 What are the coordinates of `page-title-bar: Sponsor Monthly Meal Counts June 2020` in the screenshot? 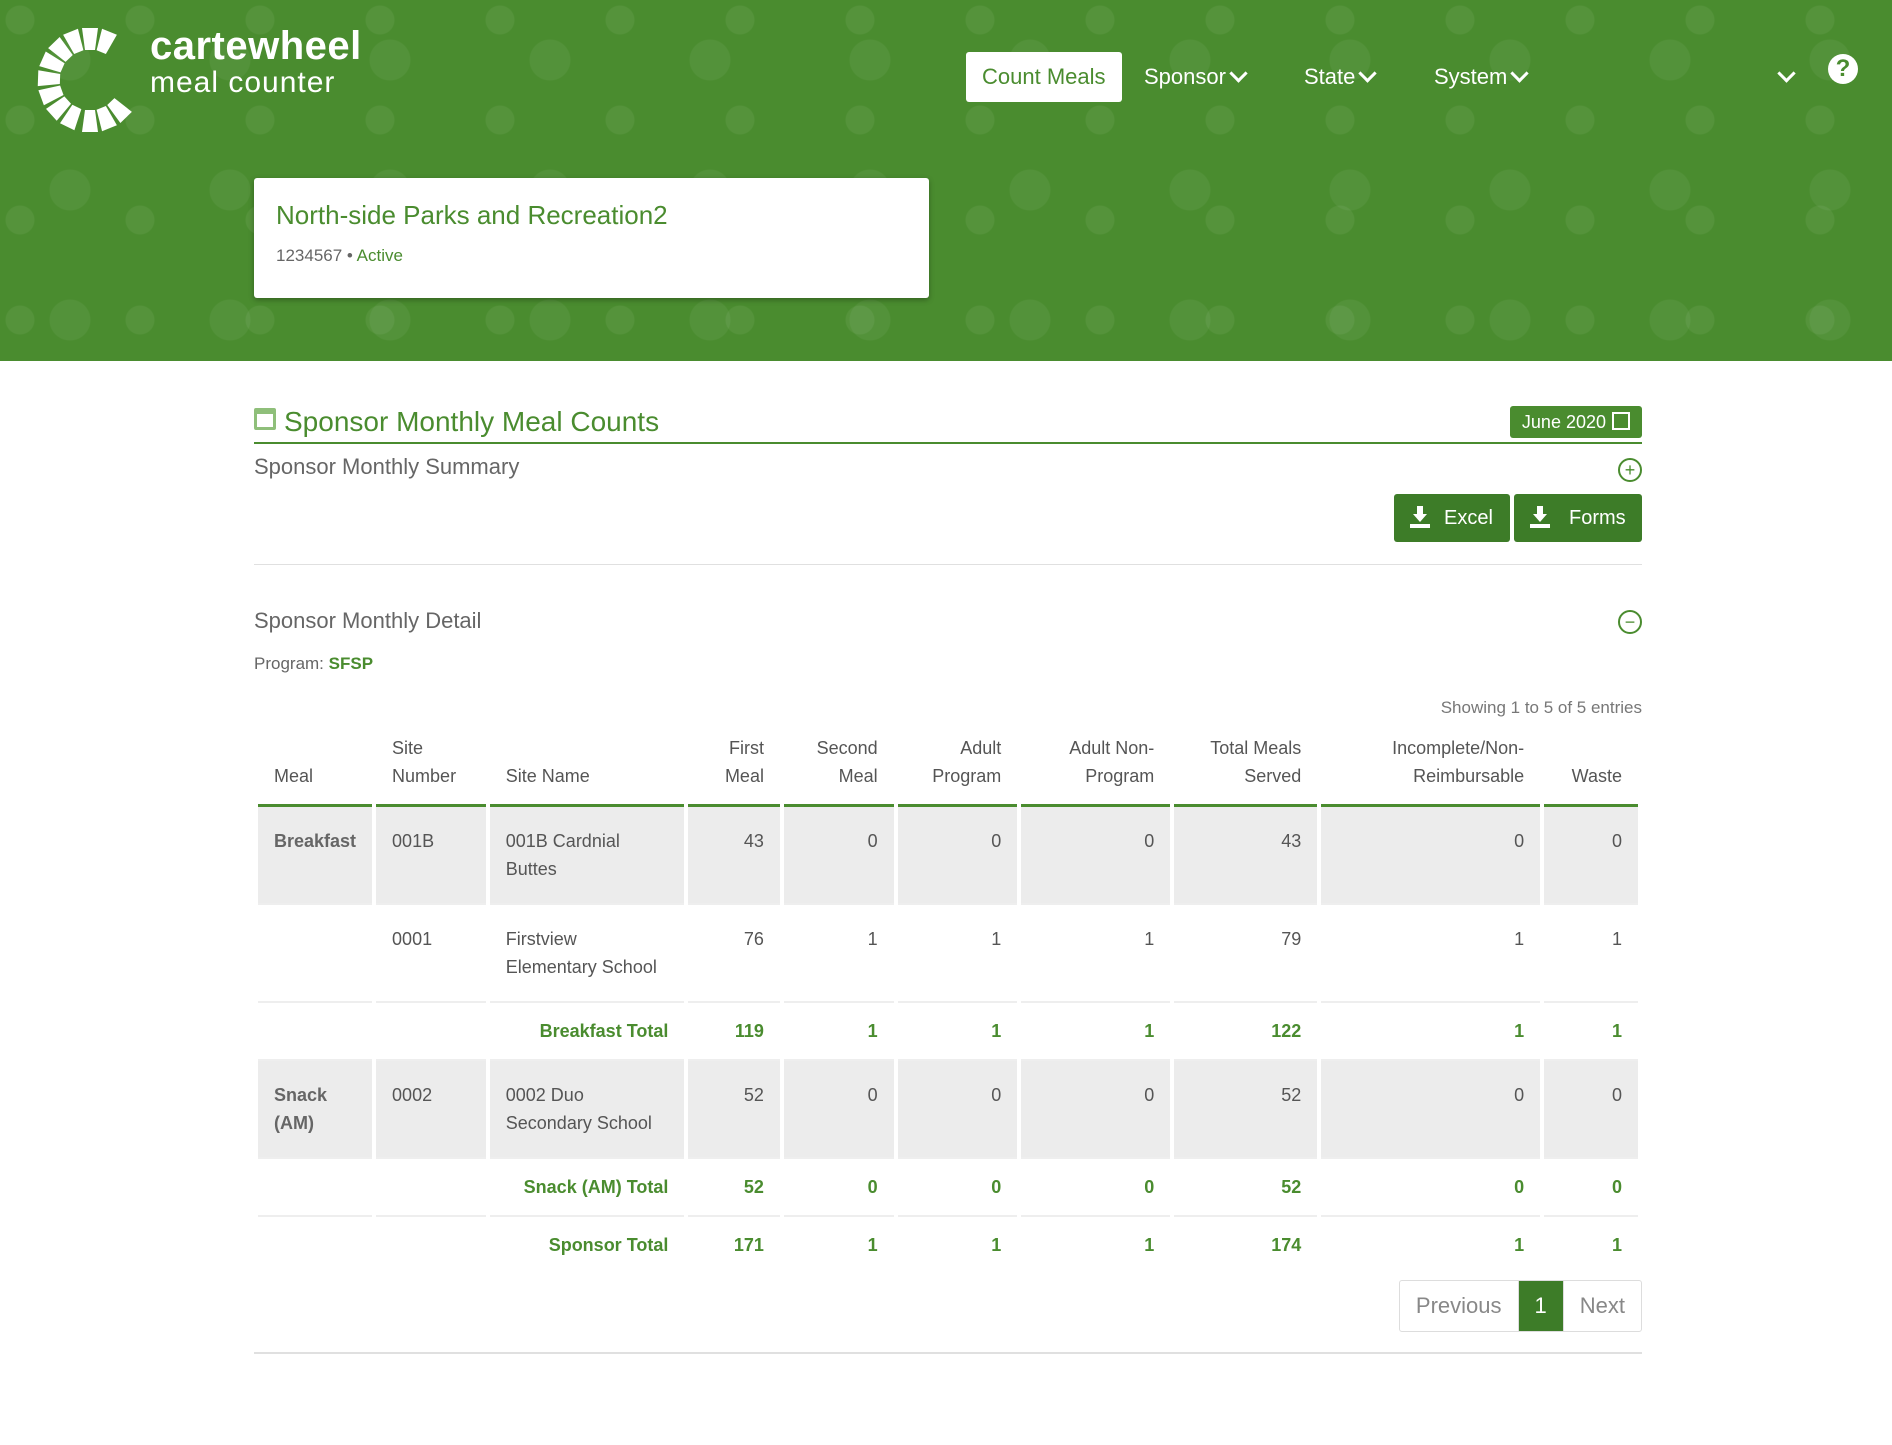 It's located at (948, 422).